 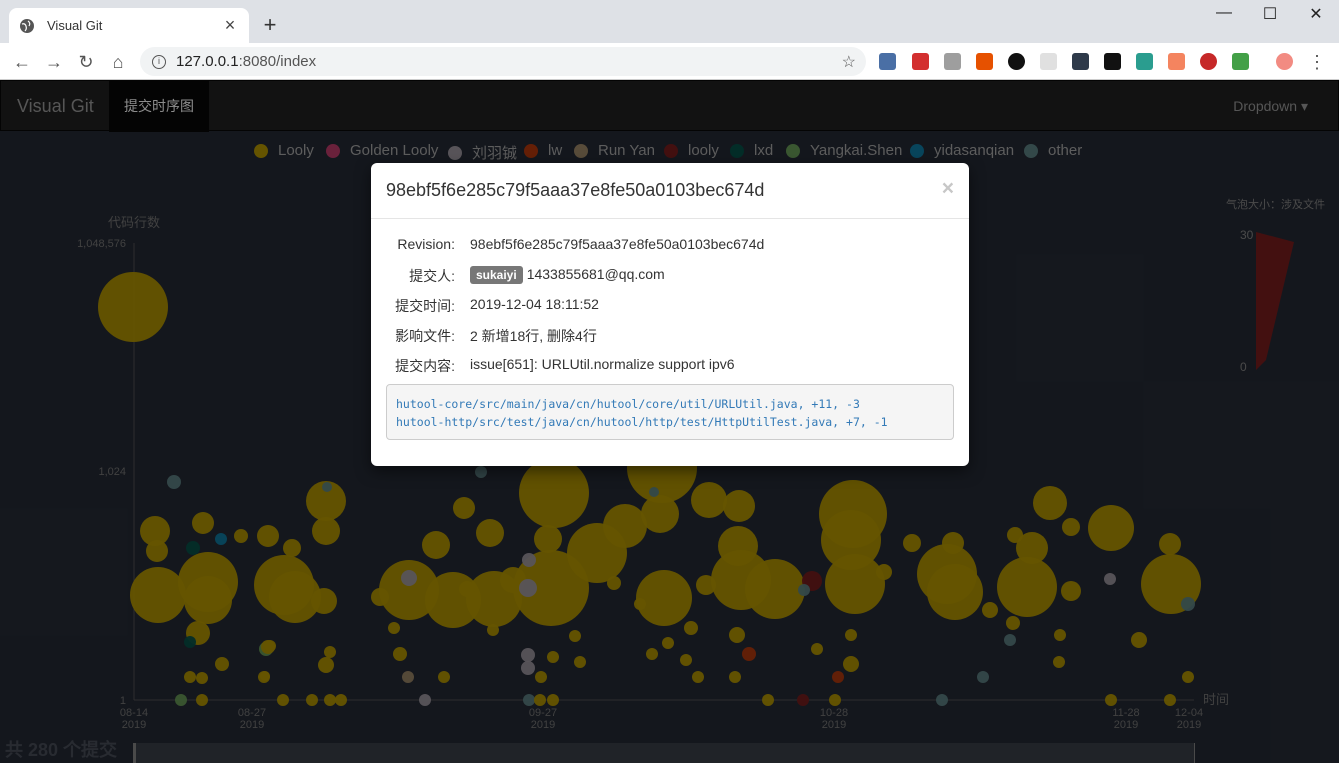 What do you see at coordinates (595, 274) in the screenshot?
I see `author-email: 1433855681@qq.com` at bounding box center [595, 274].